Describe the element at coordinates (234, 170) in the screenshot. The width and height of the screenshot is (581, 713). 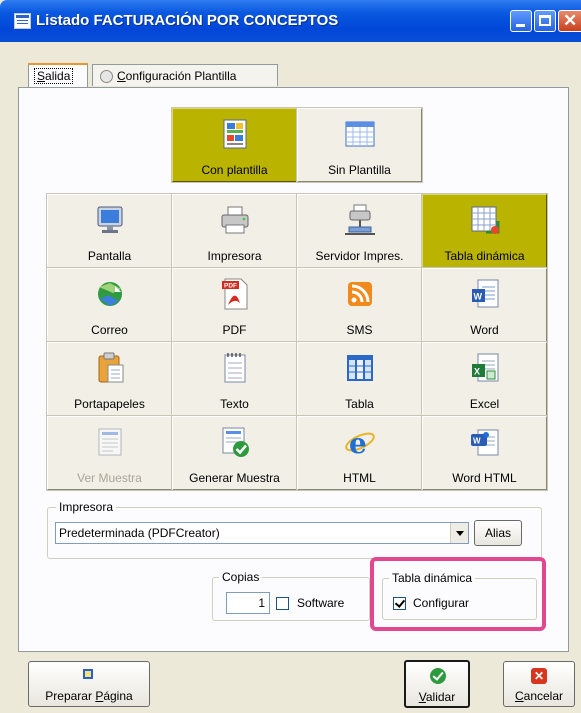
I see `con-plantilla-label: Con plantilla` at that location.